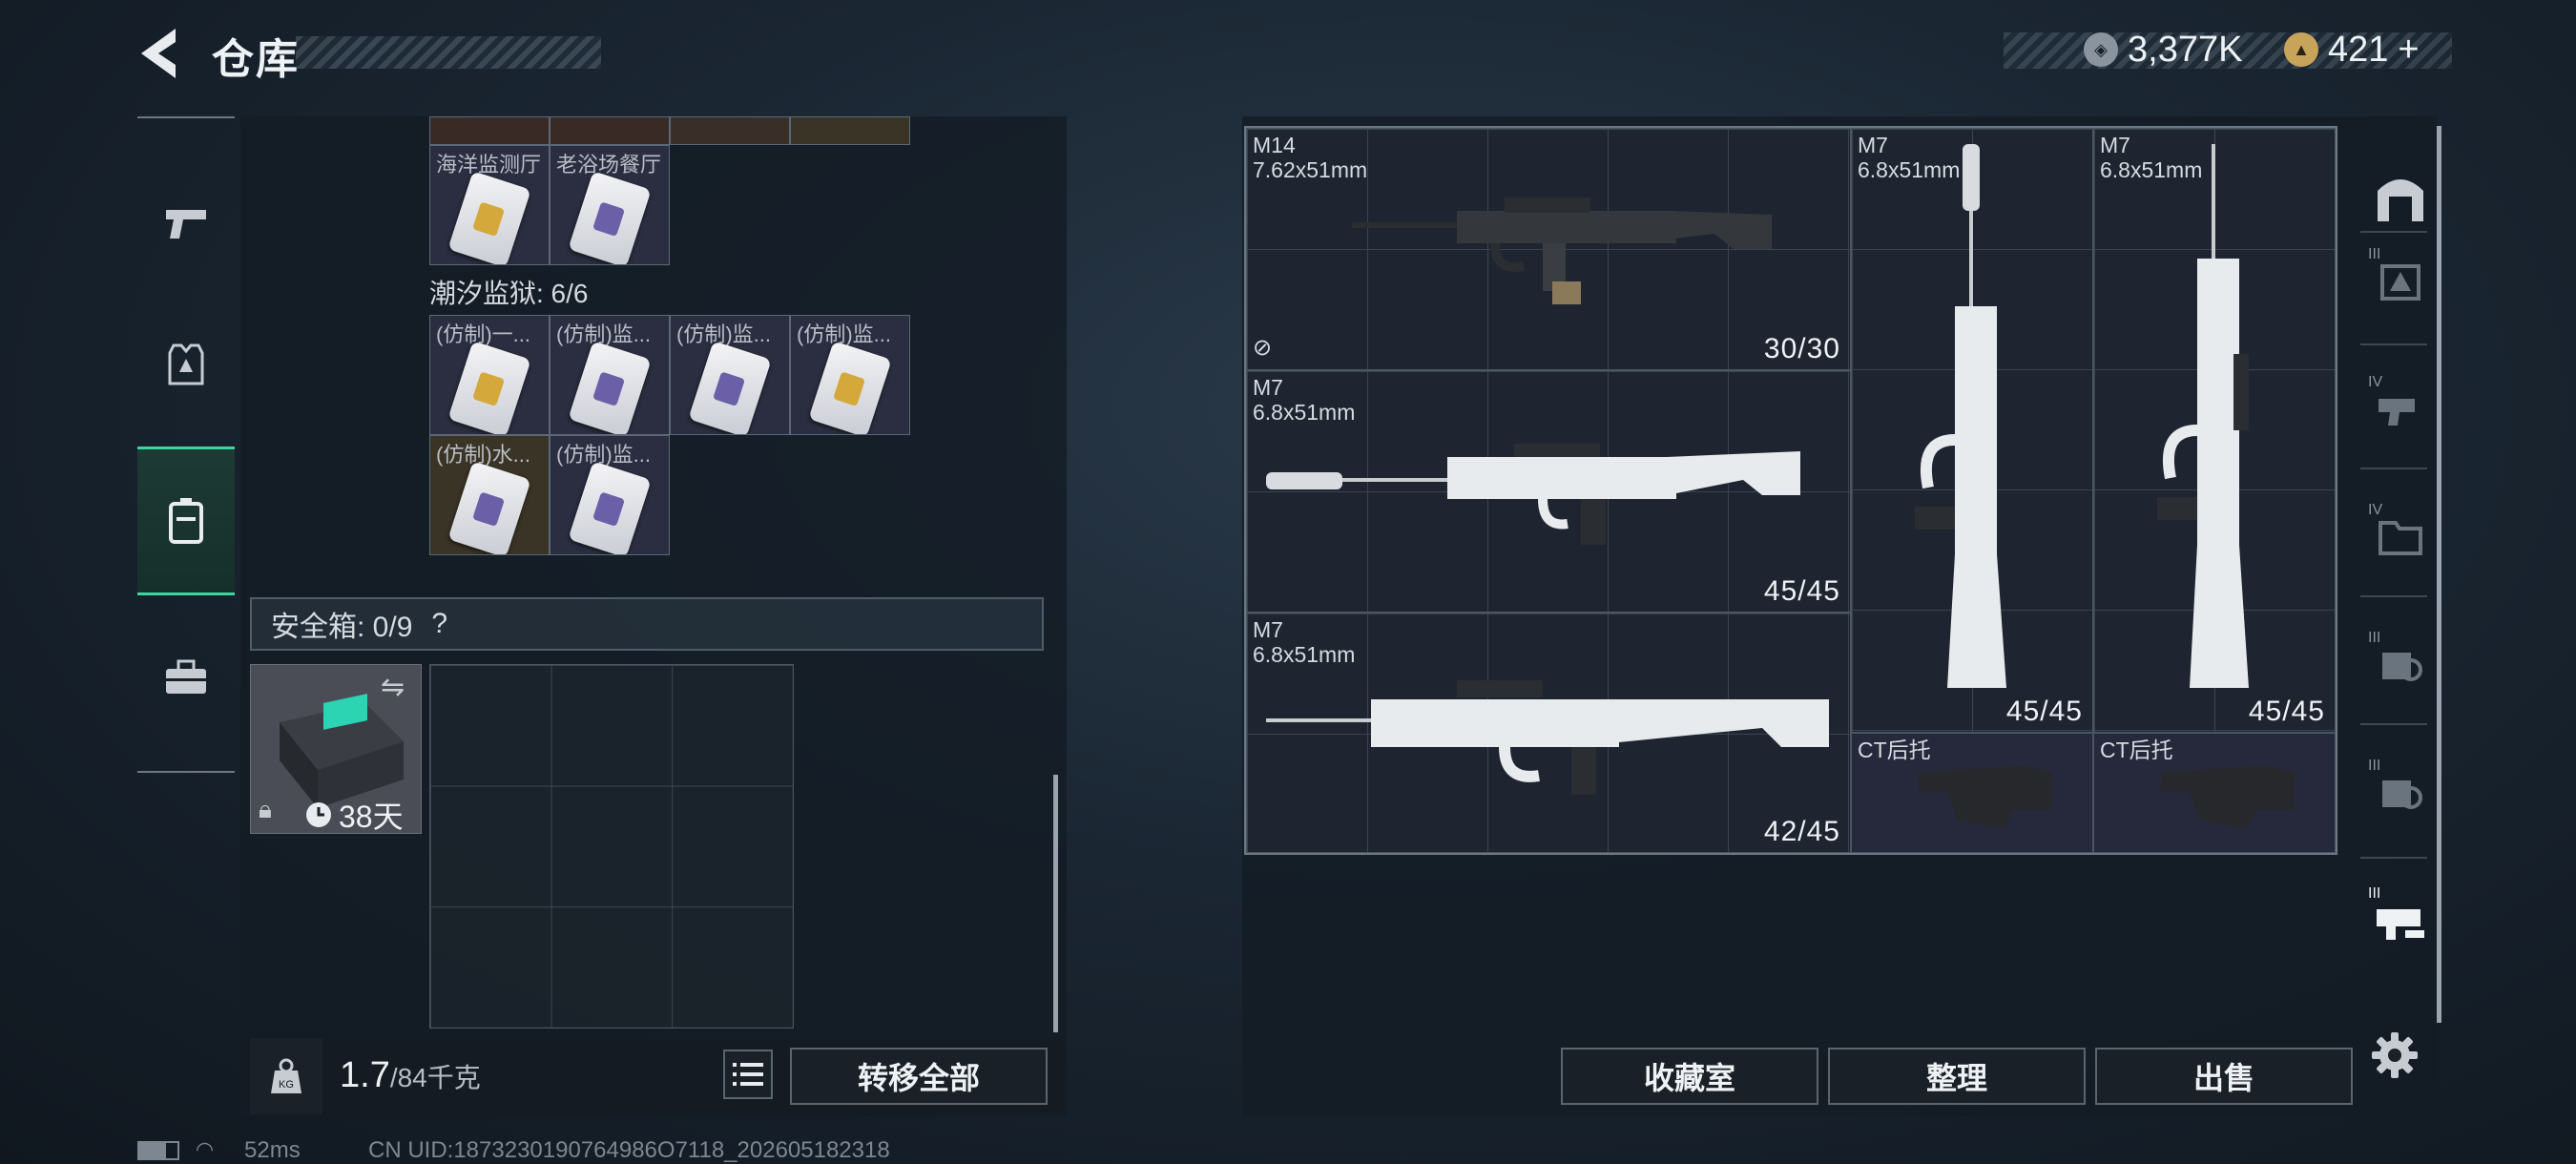  I want to click on nav-tier-rig: IV, so click(2399, 406).